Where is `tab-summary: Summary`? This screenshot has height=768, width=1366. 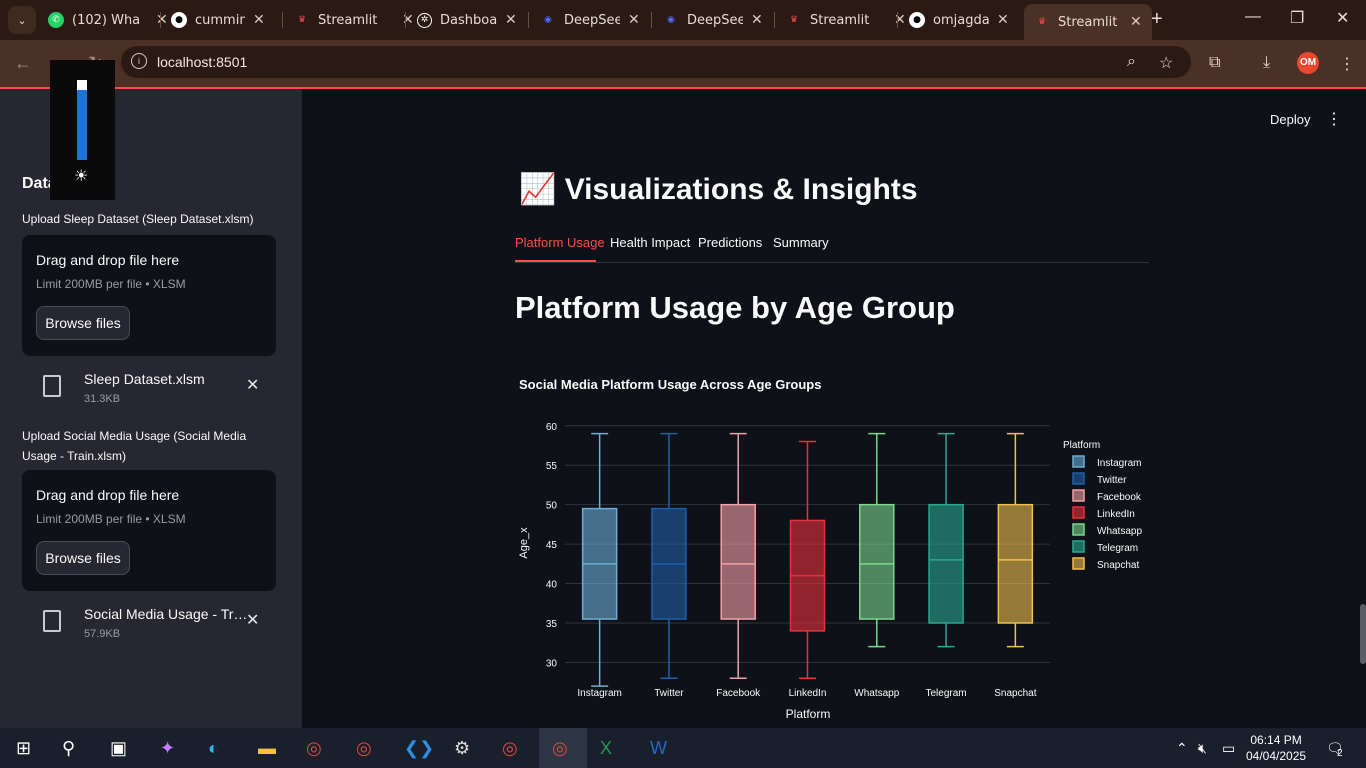 tab-summary: Summary is located at coordinates (801, 242).